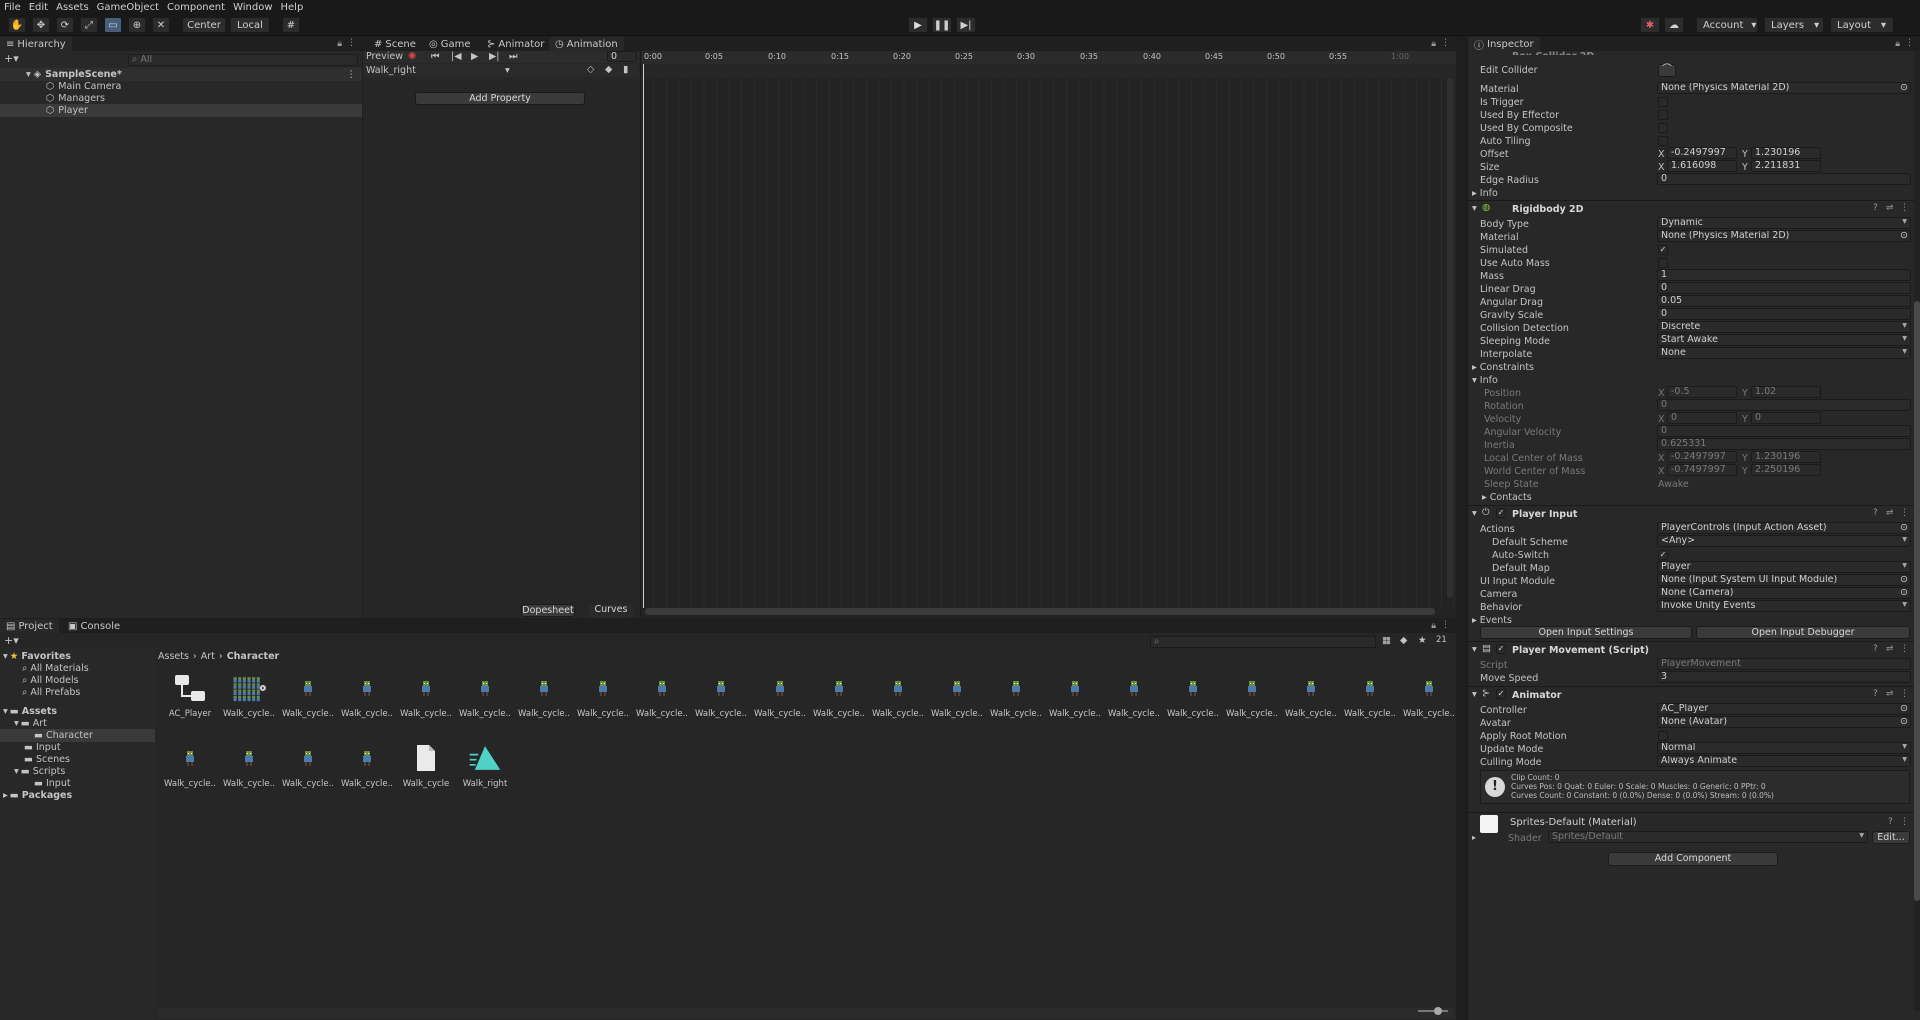  What do you see at coordinates (29, 626) in the screenshot?
I see `tab-project: ▤ Project` at bounding box center [29, 626].